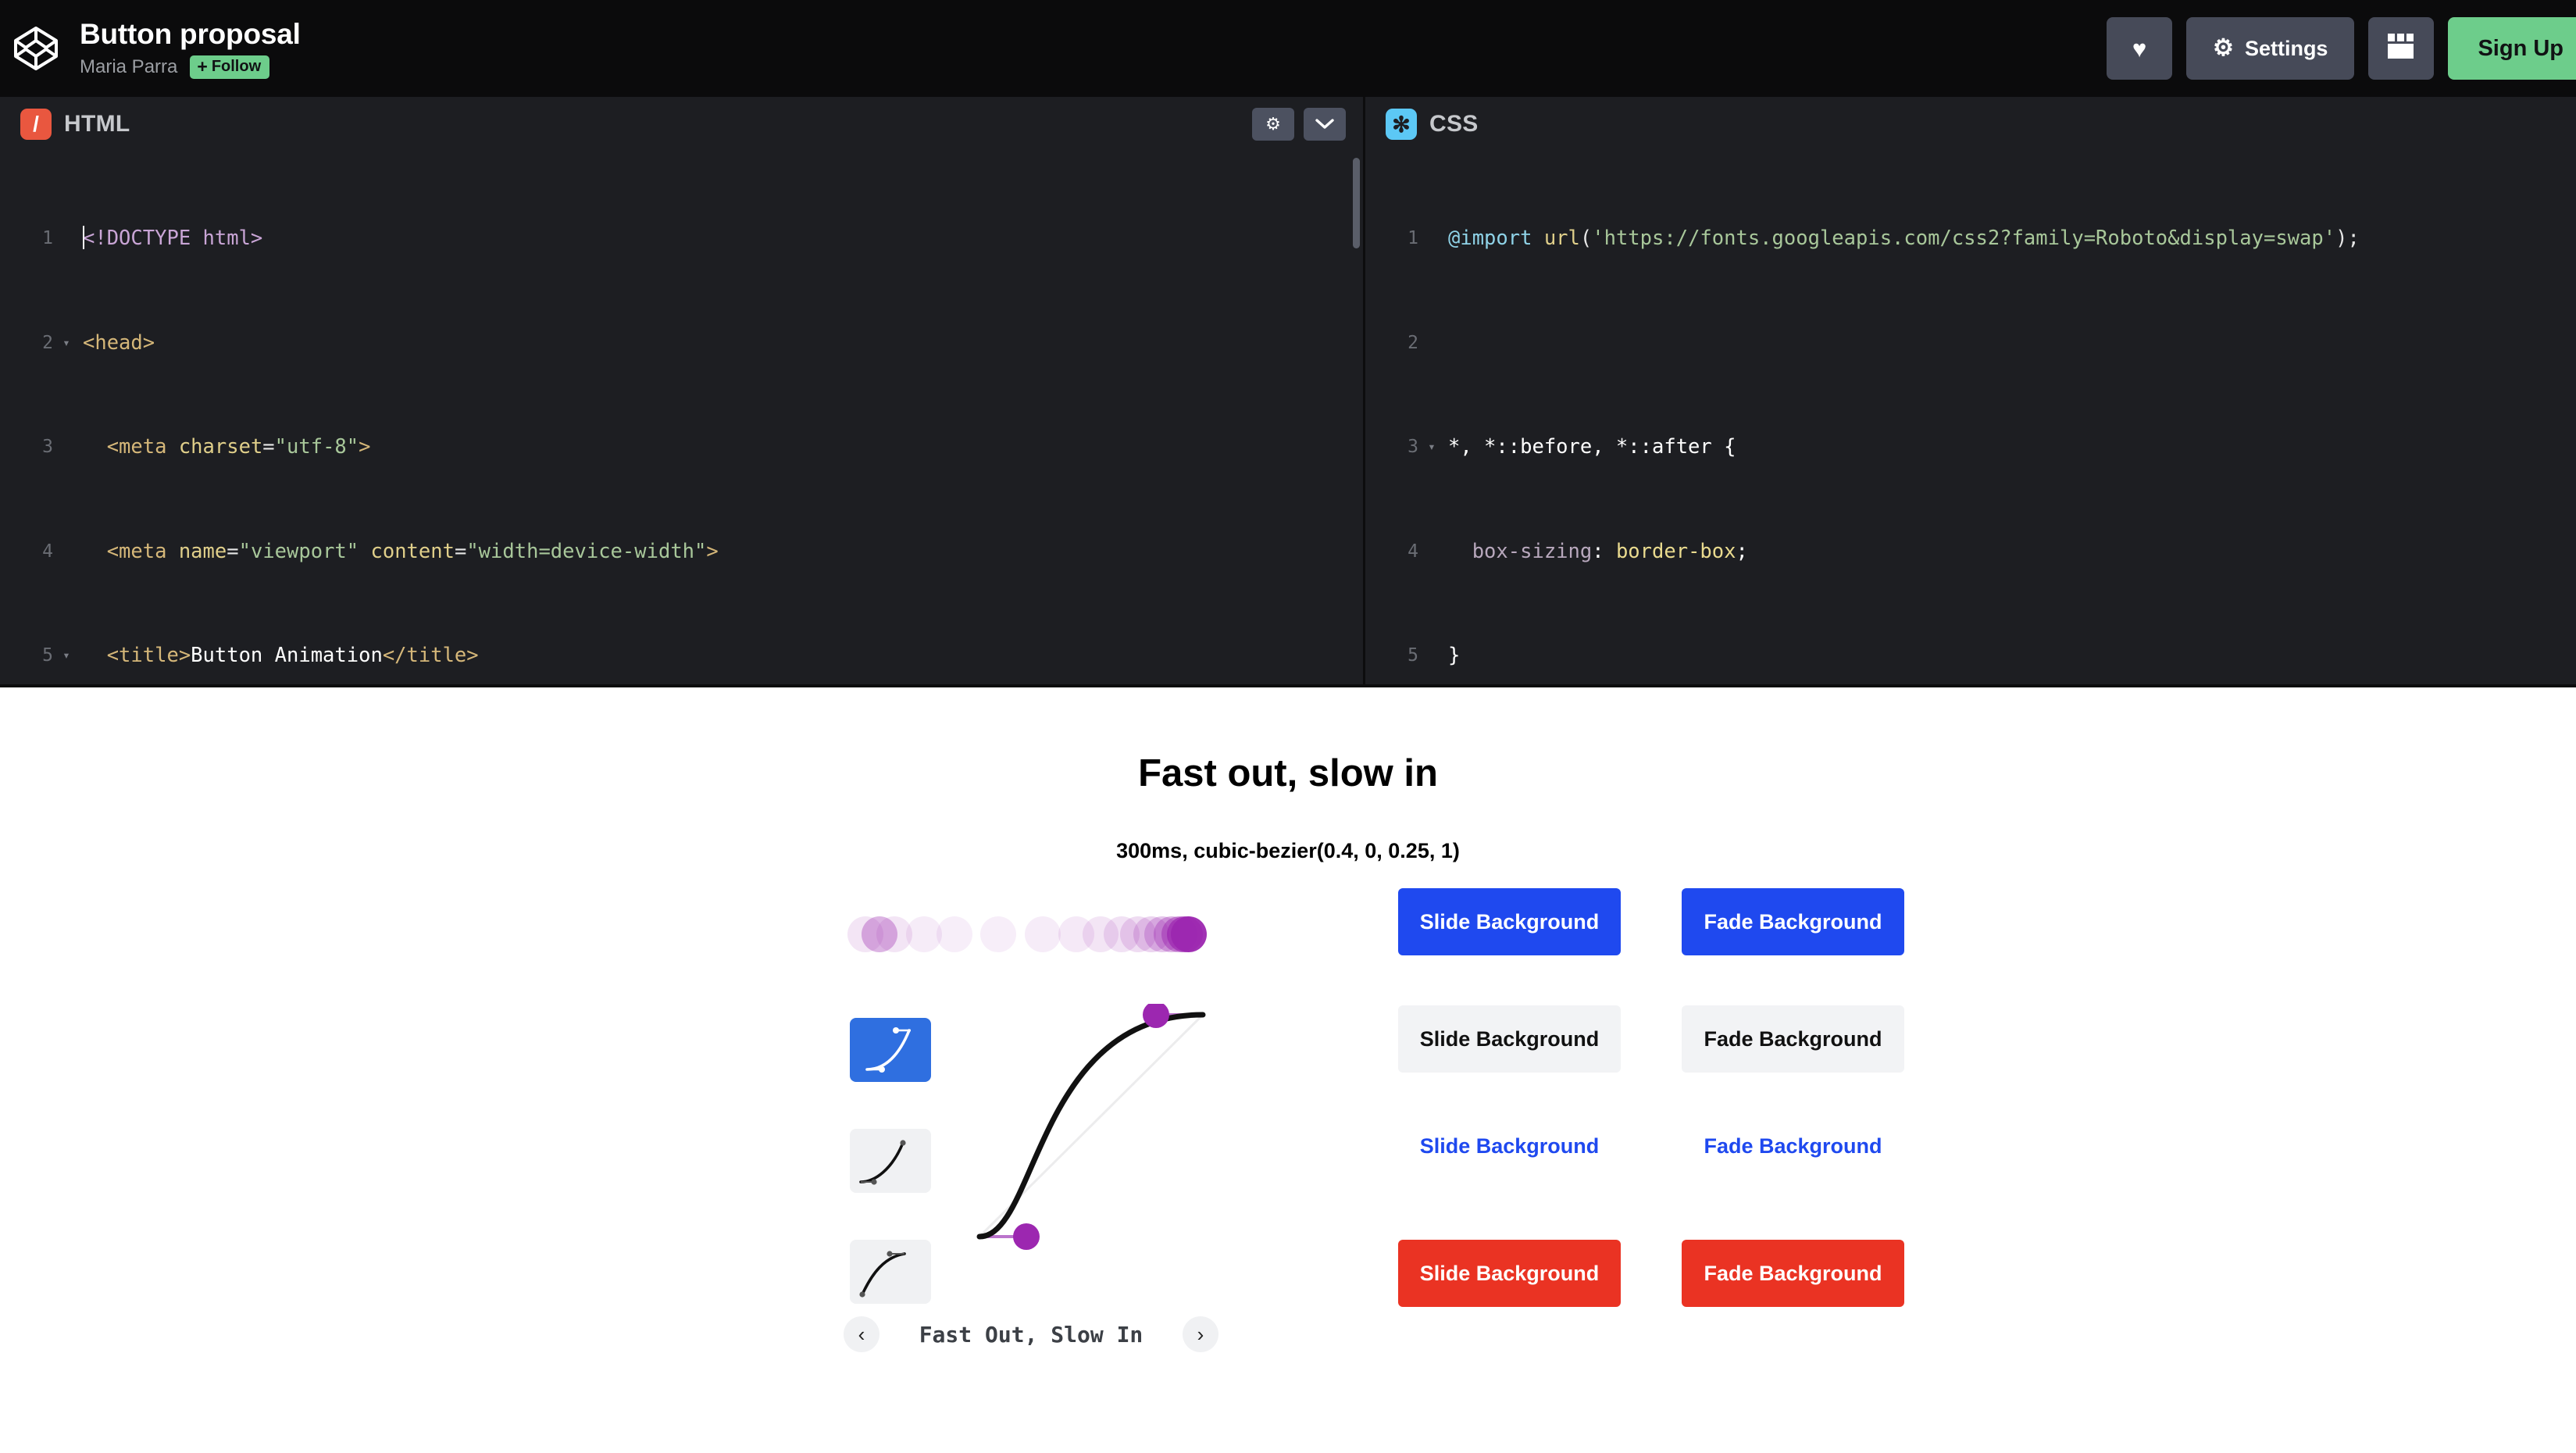 This screenshot has height=1453, width=2576. What do you see at coordinates (1970, 551) in the screenshot?
I see `code-line: 4 box-sizing: border-box;` at bounding box center [1970, 551].